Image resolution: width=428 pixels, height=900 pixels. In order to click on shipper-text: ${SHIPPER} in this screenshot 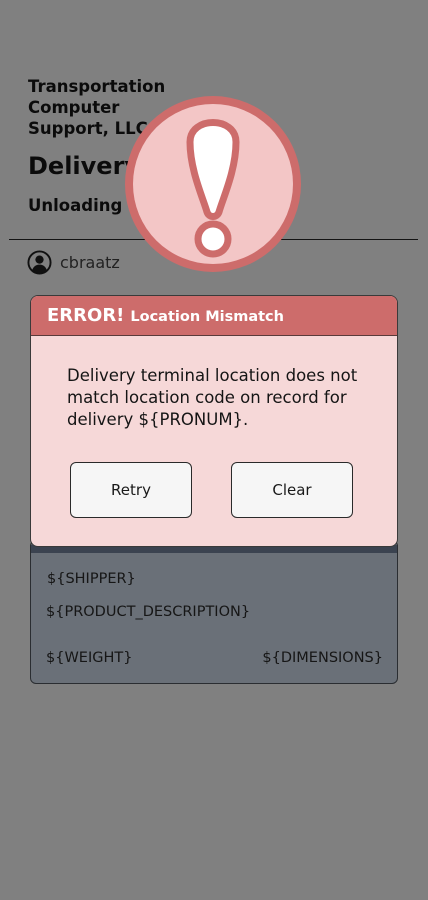, I will do `click(91, 579)`.